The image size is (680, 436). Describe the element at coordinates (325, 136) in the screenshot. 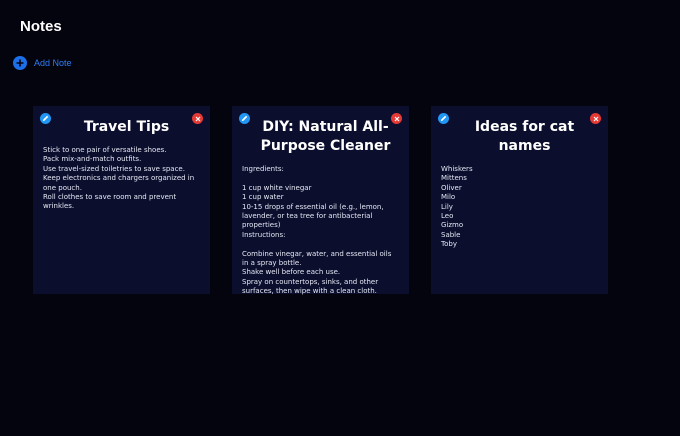

I see `note-title: DIY: Natural All-Purpose Cleaner` at that location.